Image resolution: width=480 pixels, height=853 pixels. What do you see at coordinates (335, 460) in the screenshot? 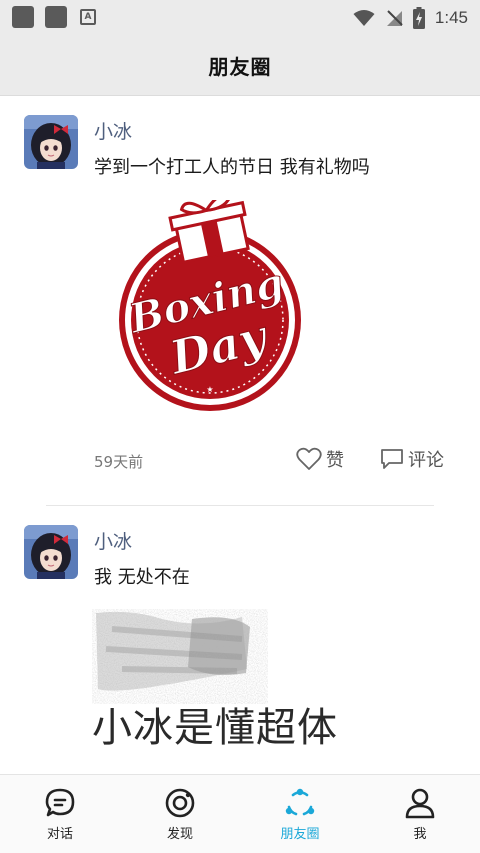
I see `like-label: 赞` at bounding box center [335, 460].